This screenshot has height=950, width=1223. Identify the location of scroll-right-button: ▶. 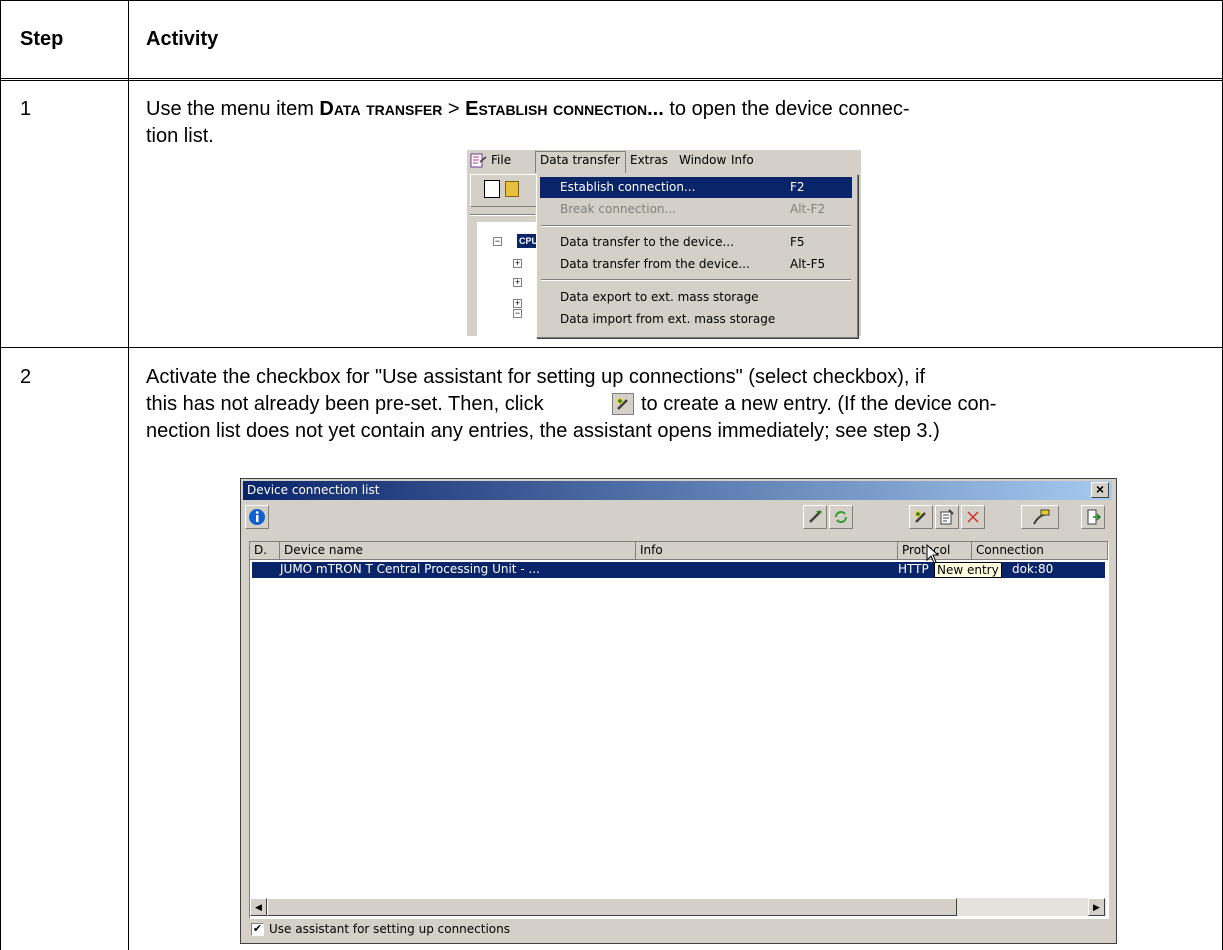
(1096, 907).